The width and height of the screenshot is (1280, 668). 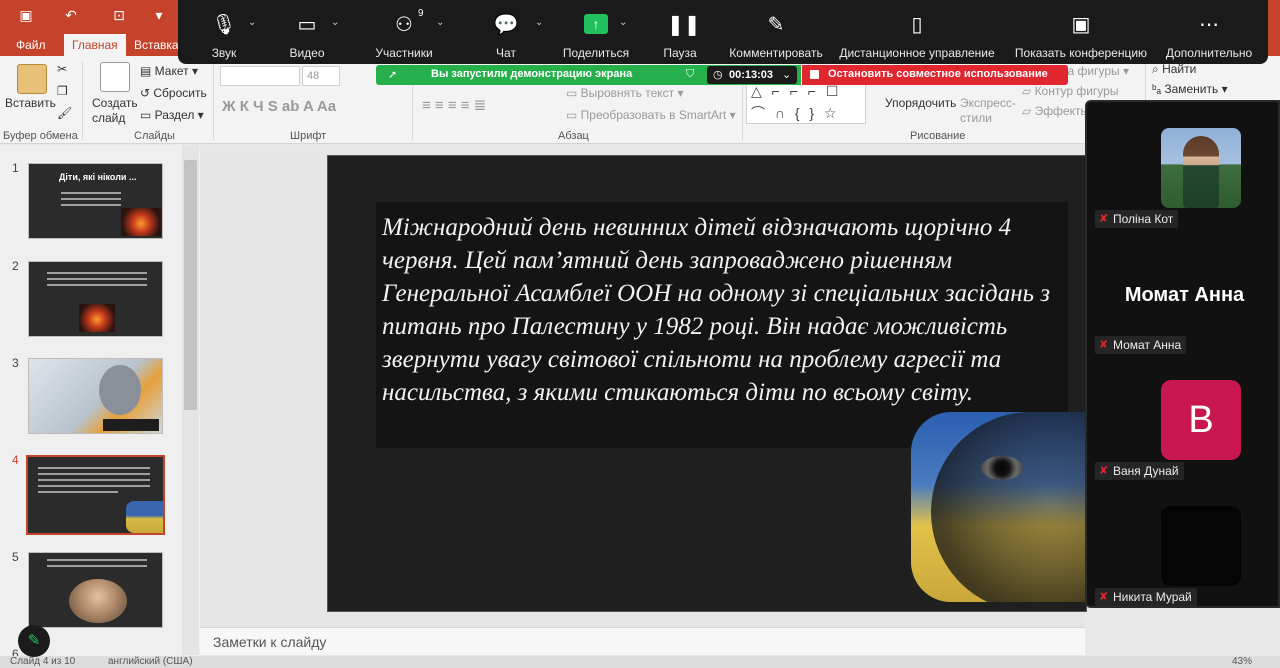 I want to click on slide-number: 1, so click(x=15, y=168).